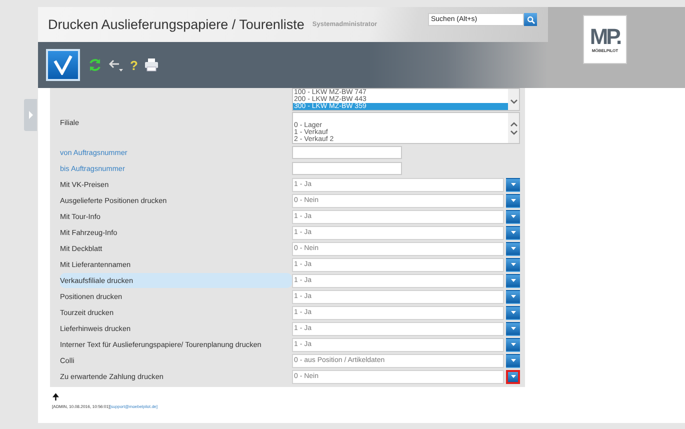  Describe the element at coordinates (514, 123) in the screenshot. I see `chevron-up-icon` at that location.